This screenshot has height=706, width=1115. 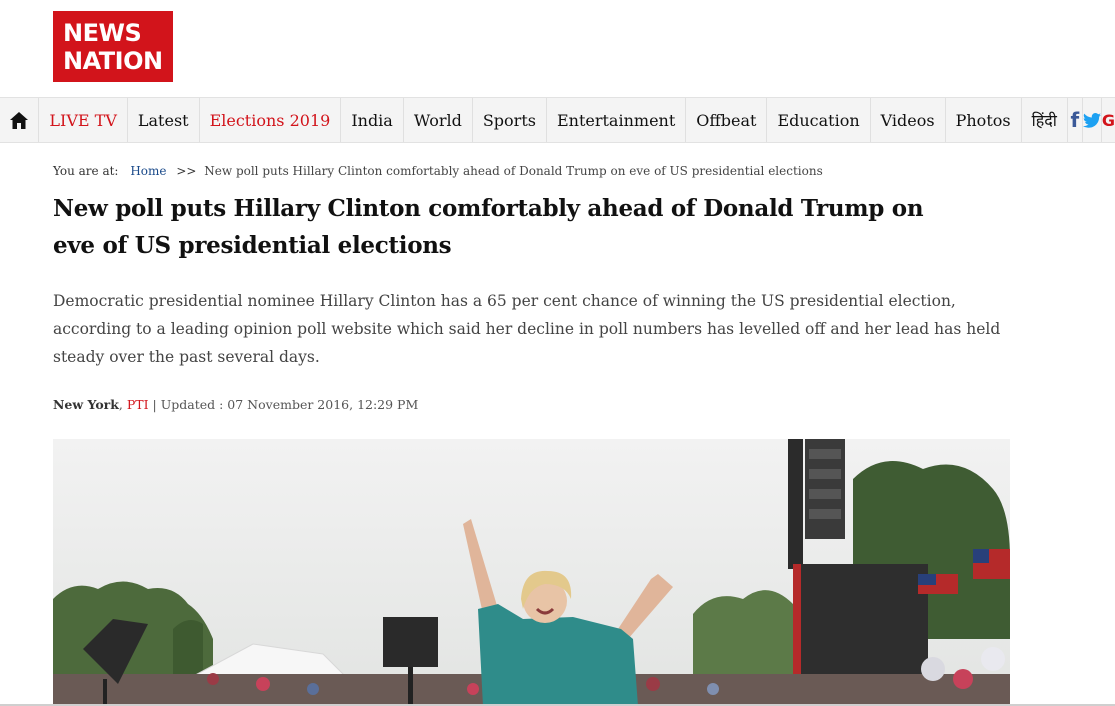 I want to click on twitter-icon, so click(x=1091, y=120).